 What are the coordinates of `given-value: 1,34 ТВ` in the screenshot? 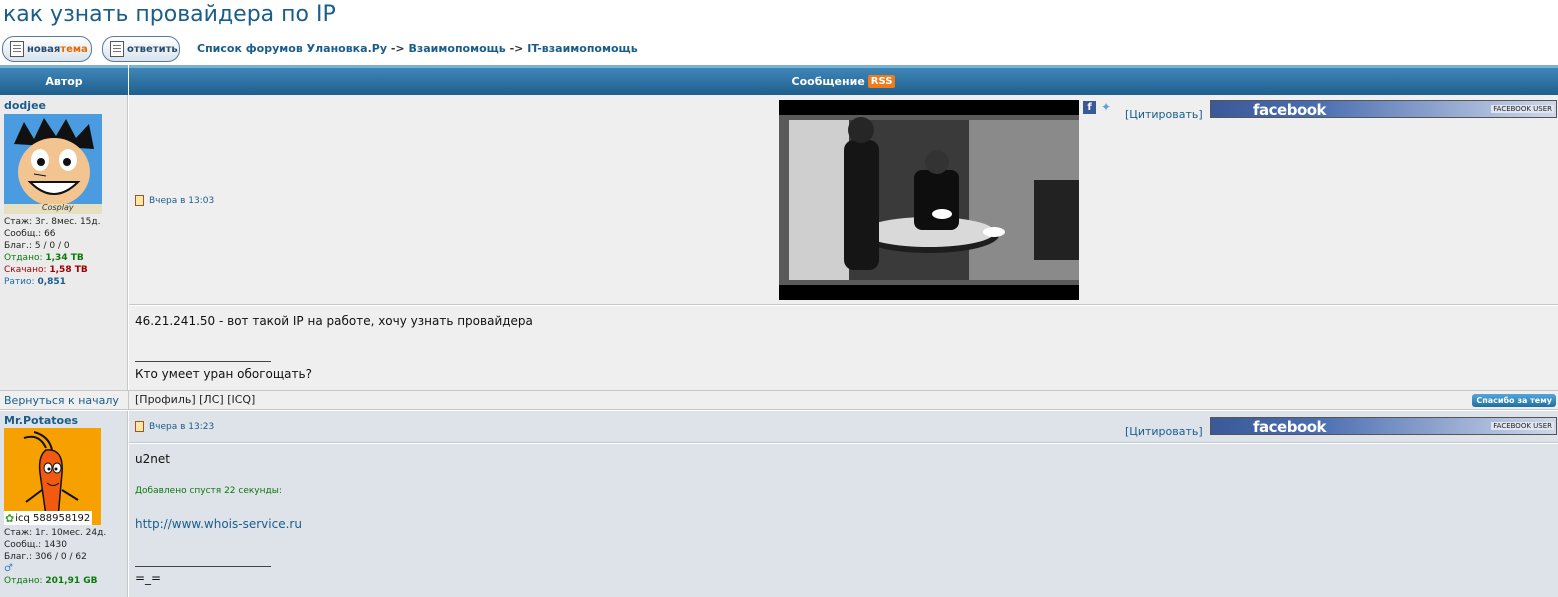 It's located at (64, 258).